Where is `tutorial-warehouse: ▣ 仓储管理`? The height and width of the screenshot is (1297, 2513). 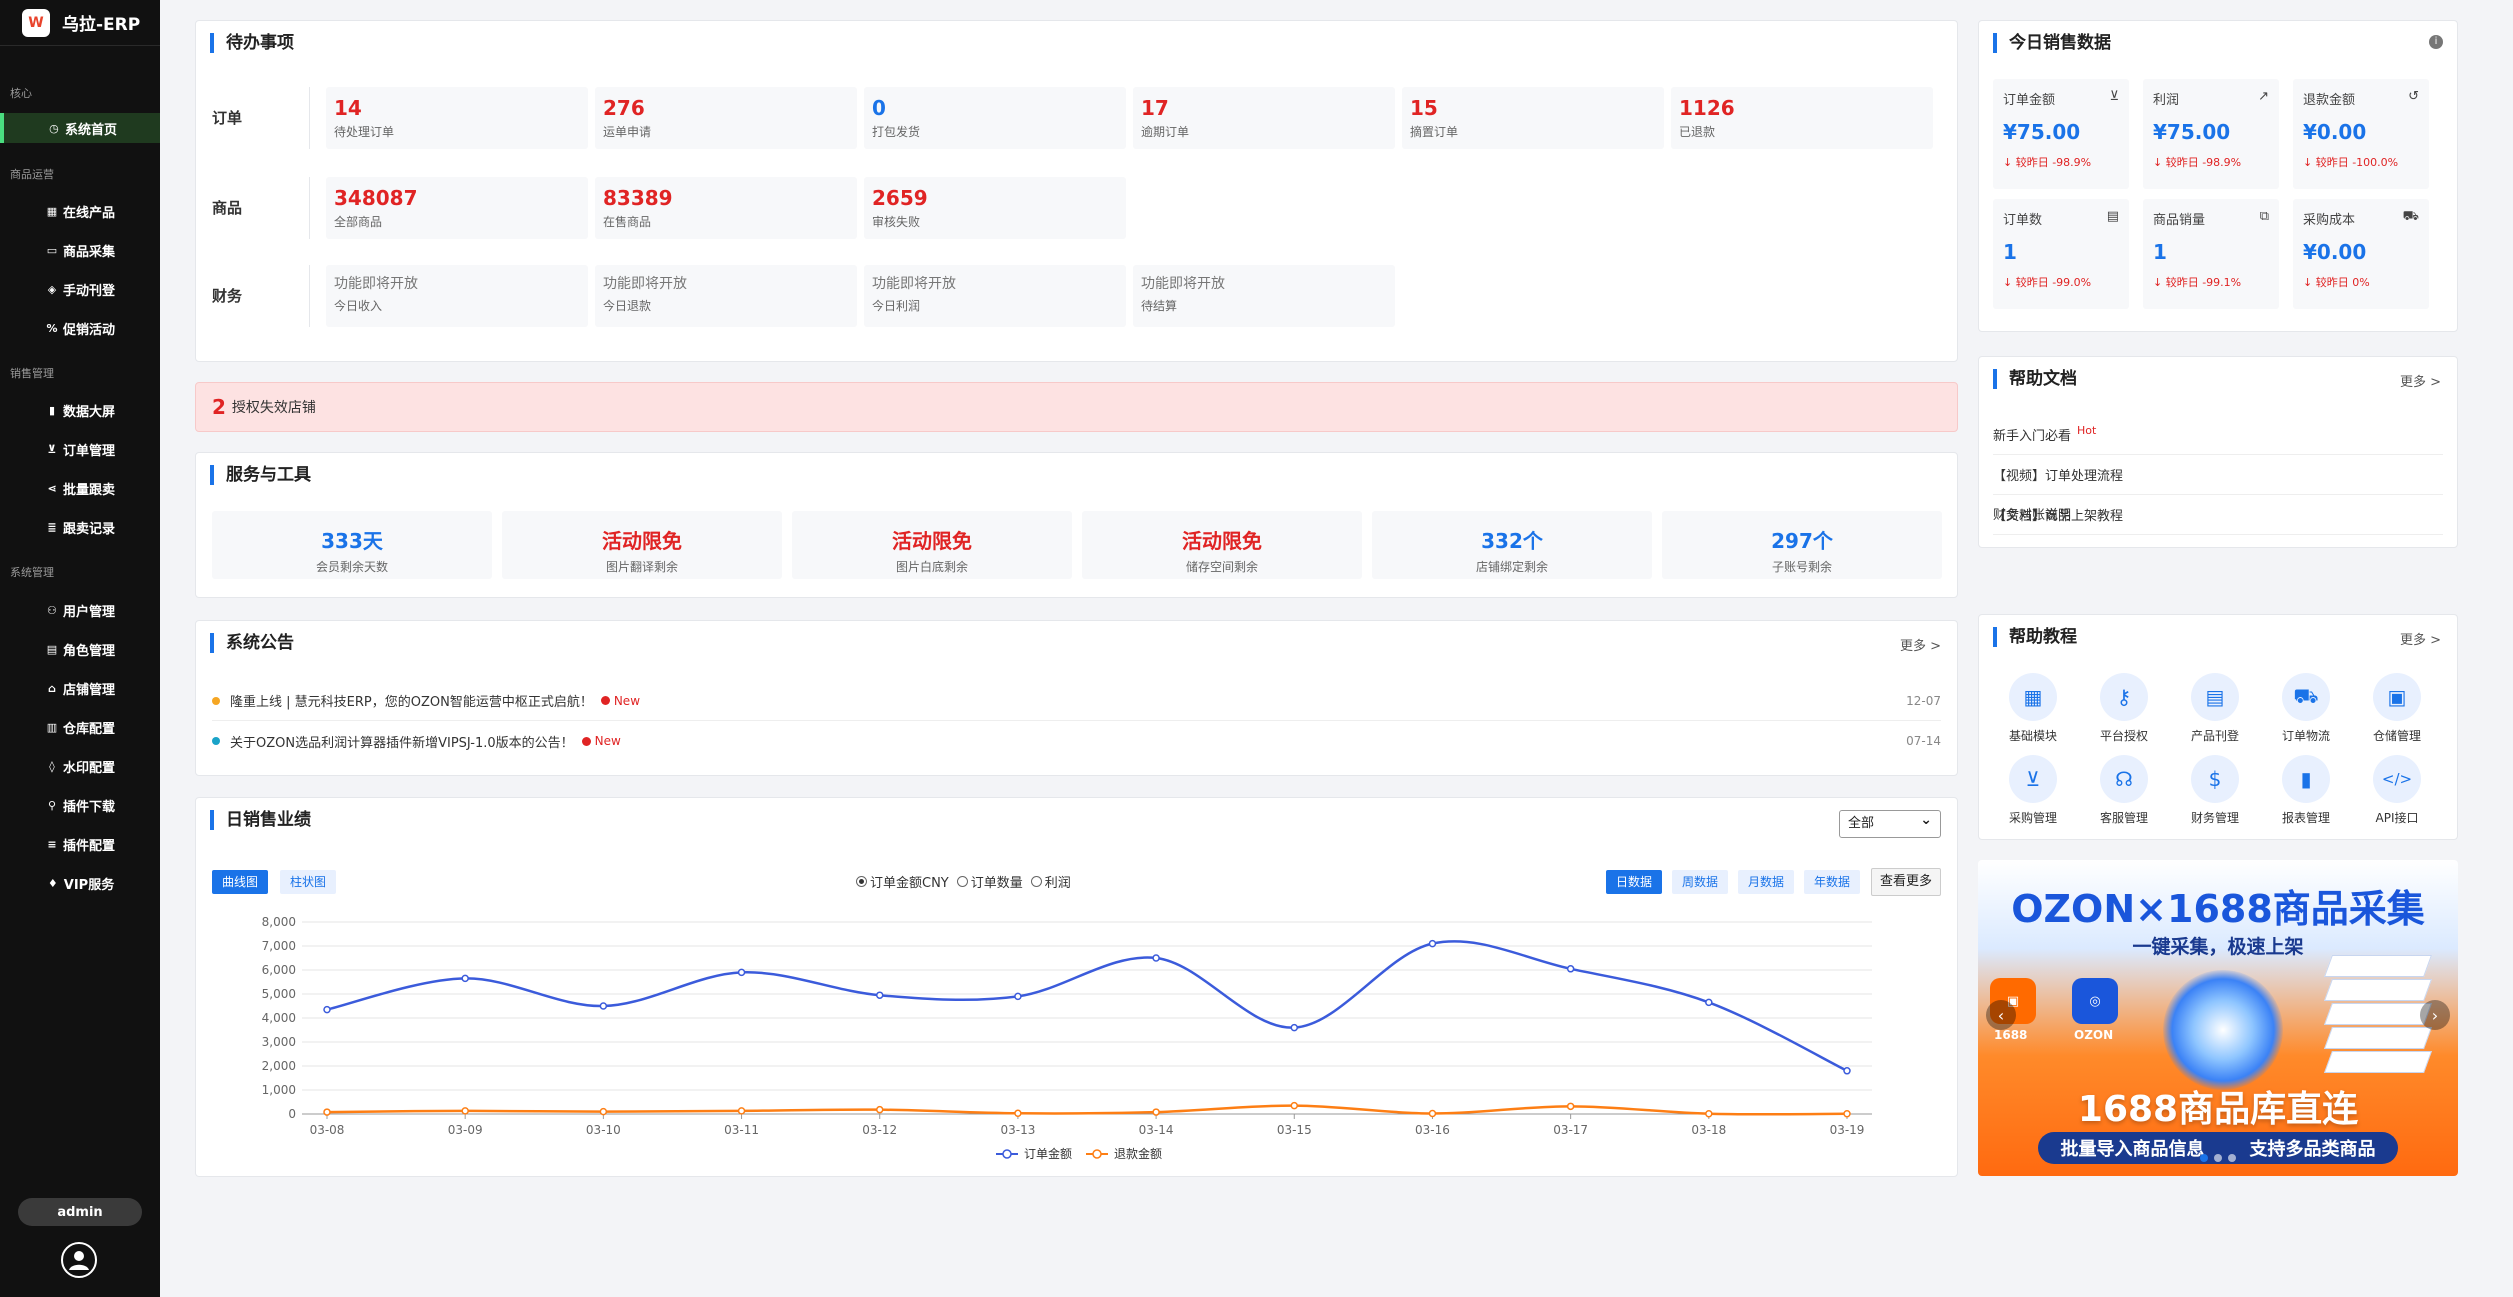 tutorial-warehouse: ▣ 仓储管理 is located at coordinates (2397, 708).